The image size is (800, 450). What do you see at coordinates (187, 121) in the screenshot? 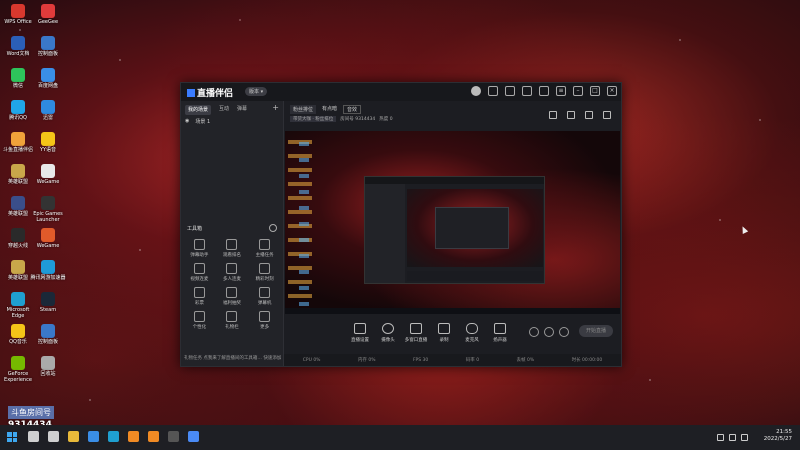
I see `eye-icon: ◉` at bounding box center [187, 121].